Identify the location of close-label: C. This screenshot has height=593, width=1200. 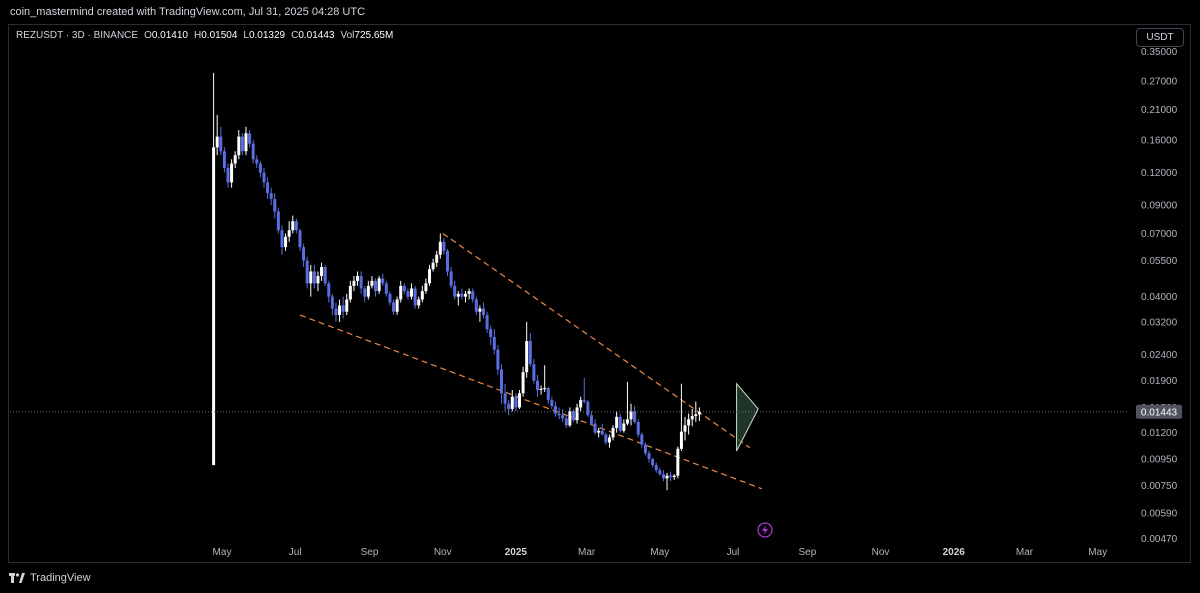
(295, 35).